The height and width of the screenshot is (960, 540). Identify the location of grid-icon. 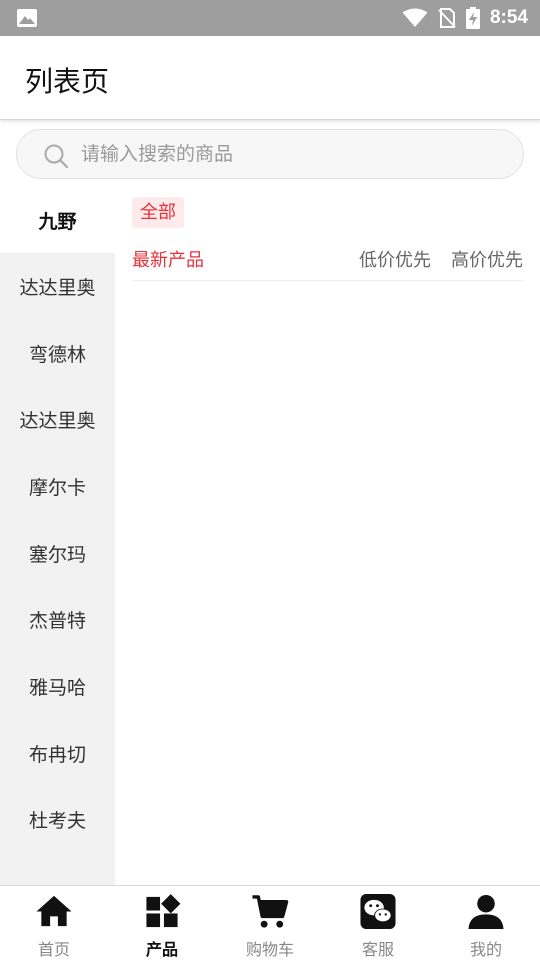
(163, 911).